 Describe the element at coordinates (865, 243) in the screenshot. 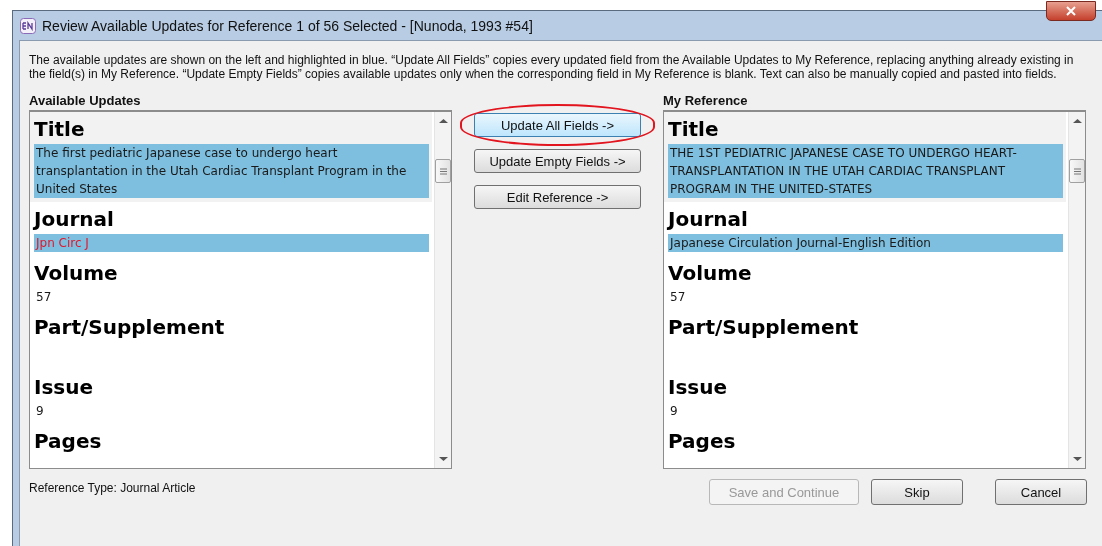

I see `field-value: Japanese Circulation Journal-English Edition` at that location.